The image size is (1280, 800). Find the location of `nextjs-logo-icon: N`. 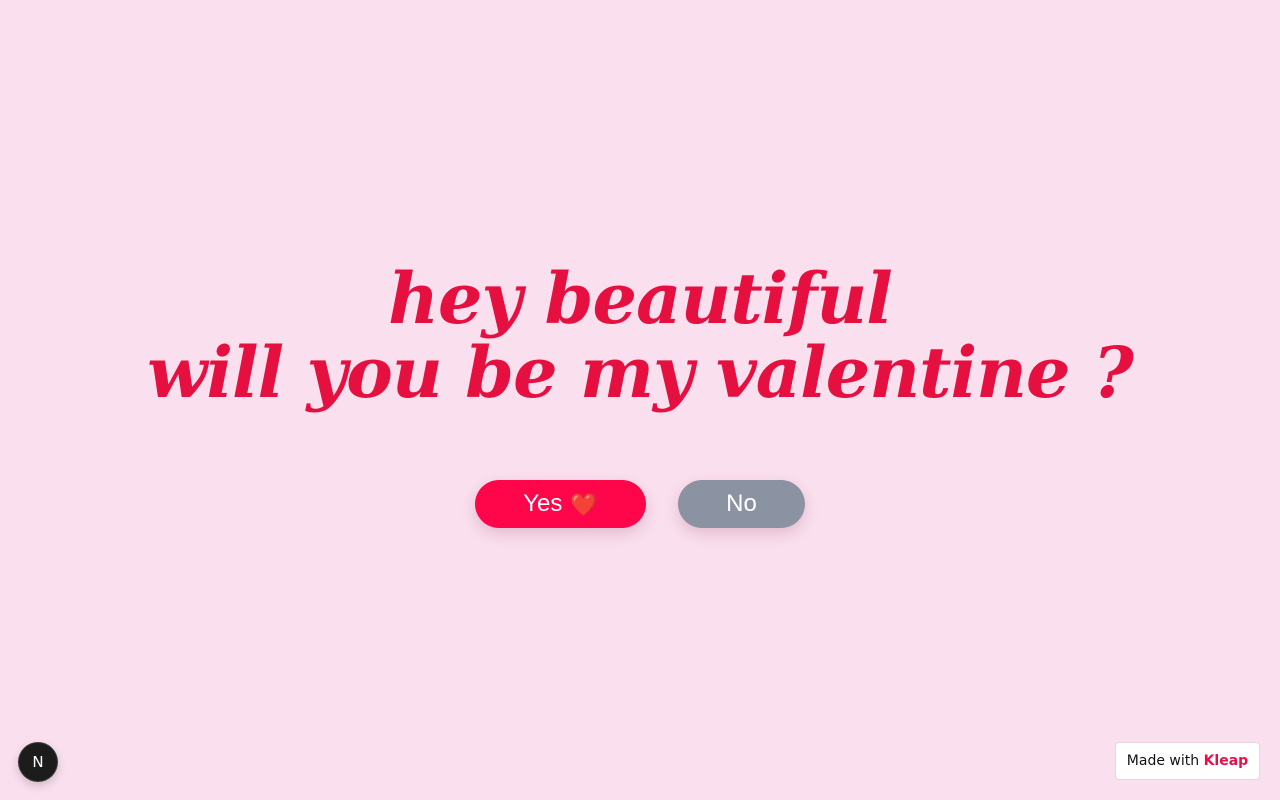

nextjs-logo-icon: N is located at coordinates (38, 762).